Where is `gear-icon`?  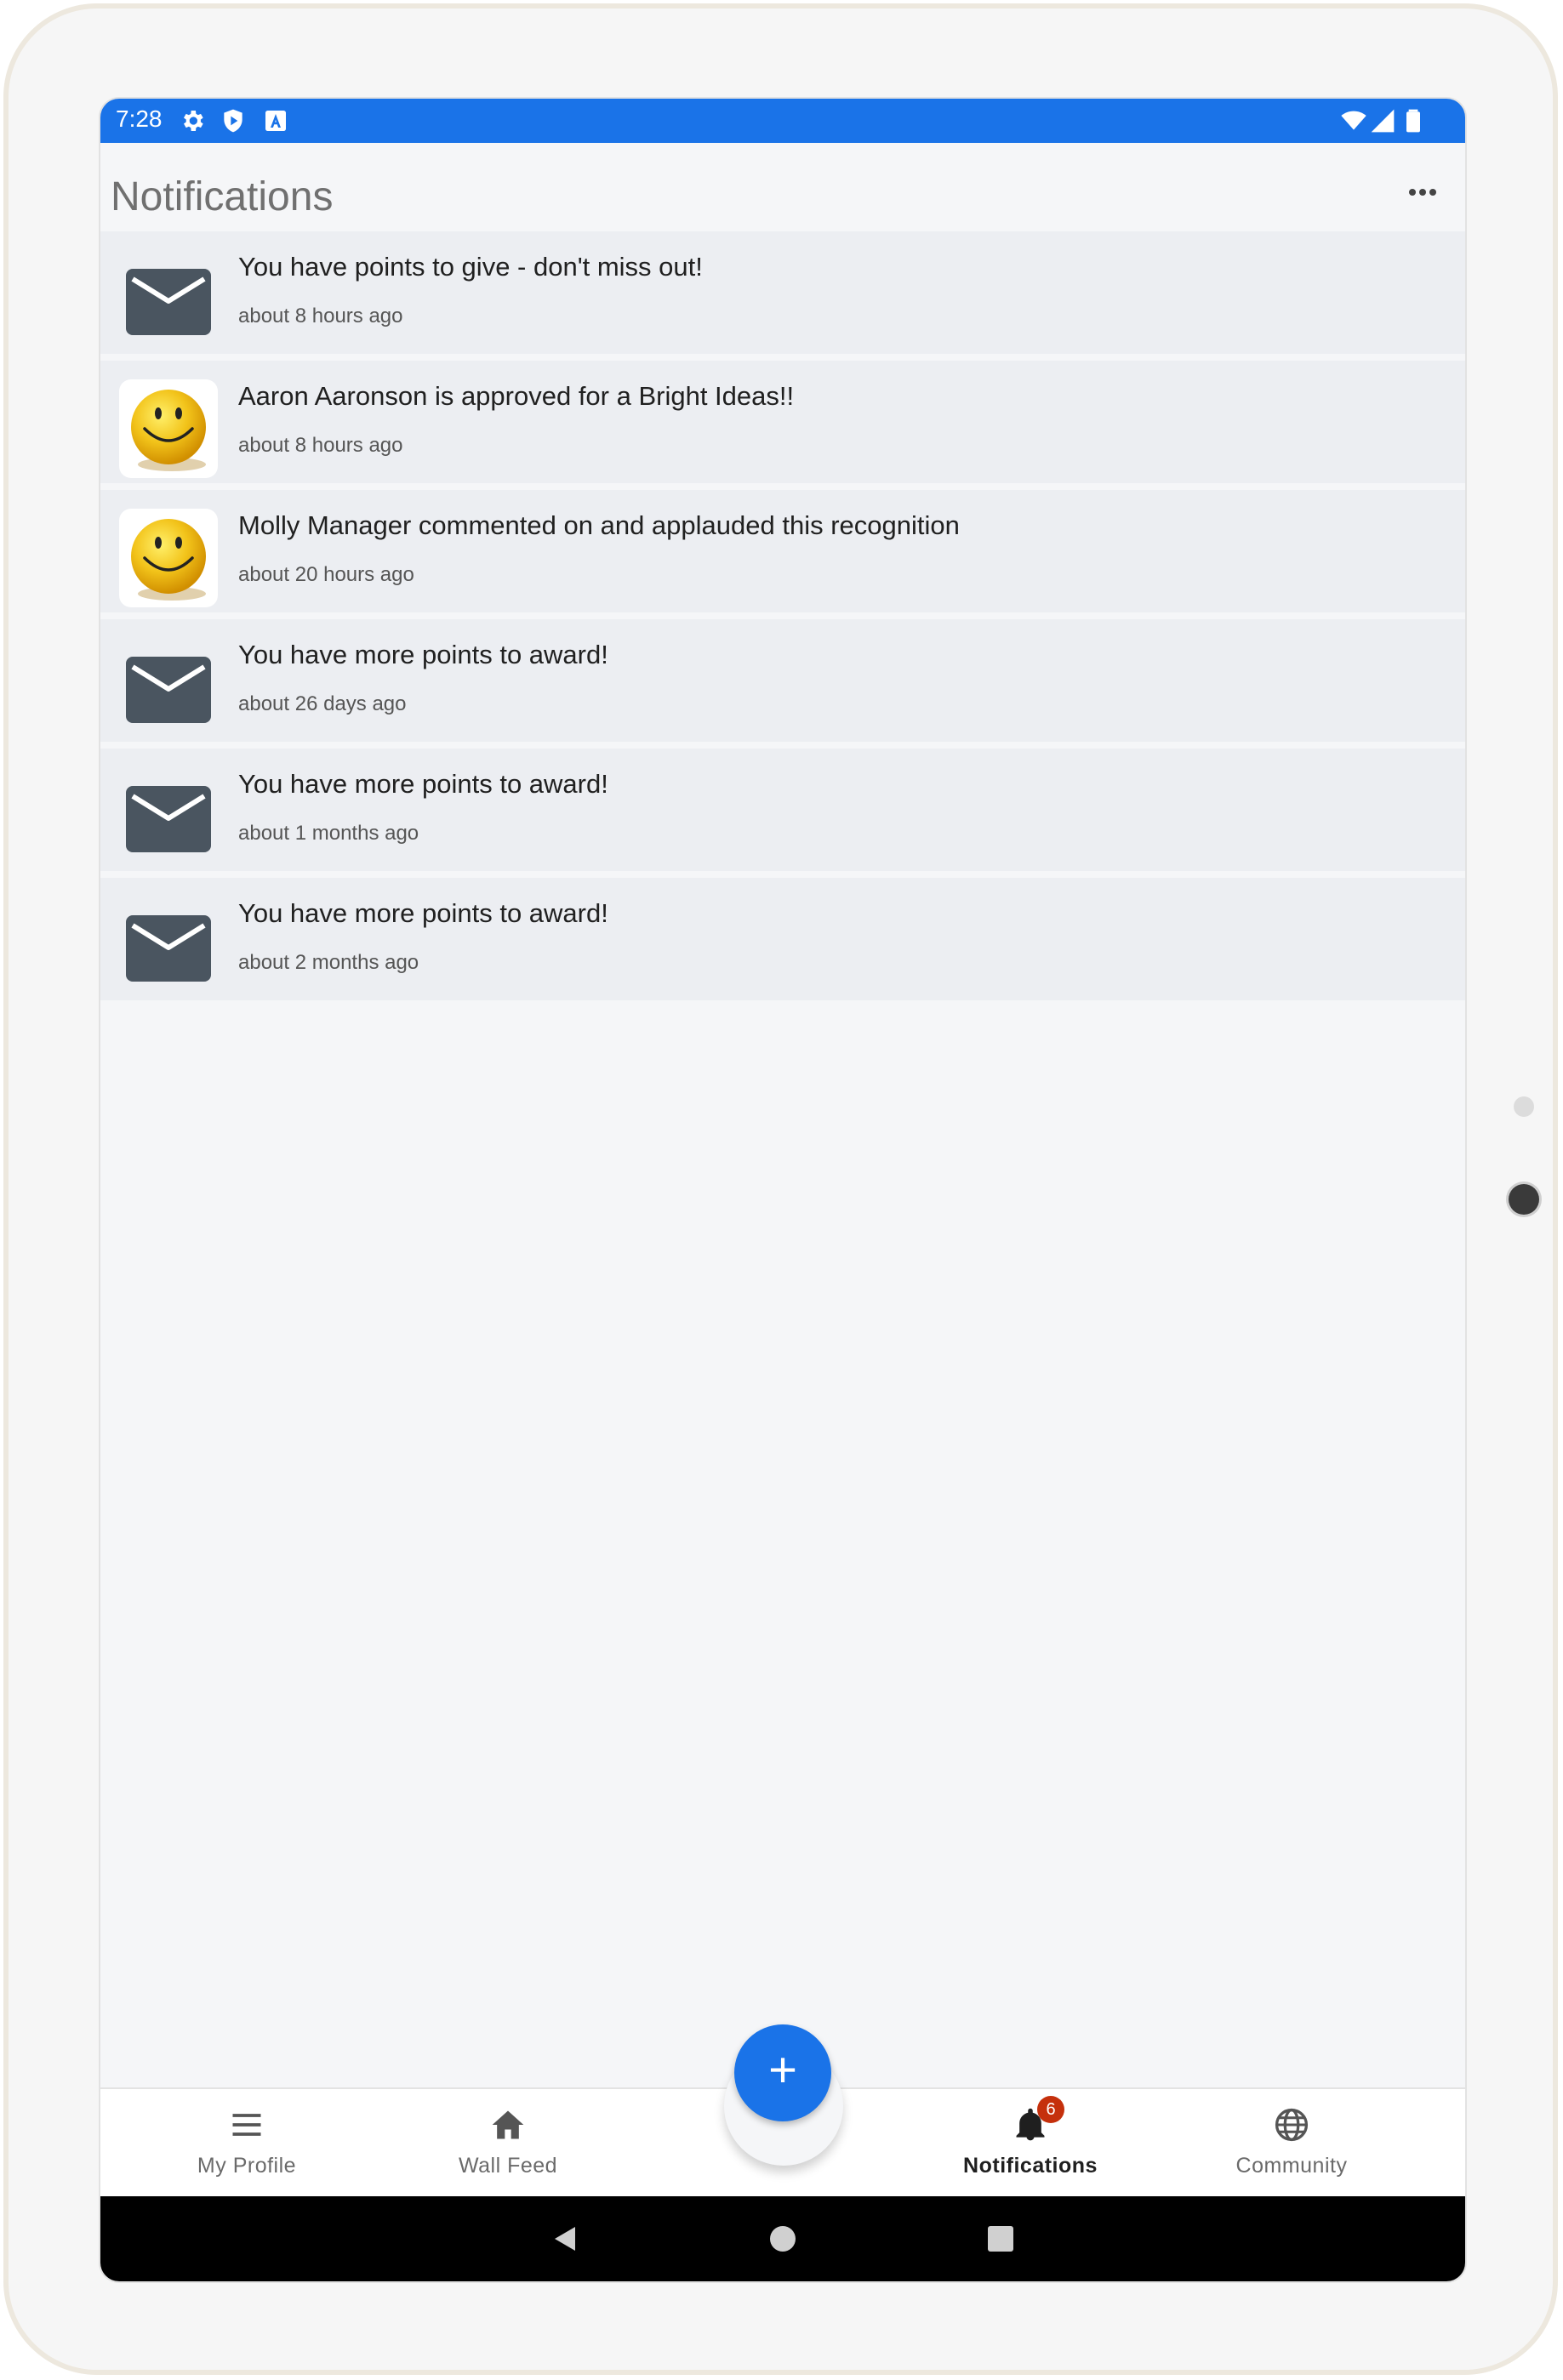
gear-icon is located at coordinates (193, 121).